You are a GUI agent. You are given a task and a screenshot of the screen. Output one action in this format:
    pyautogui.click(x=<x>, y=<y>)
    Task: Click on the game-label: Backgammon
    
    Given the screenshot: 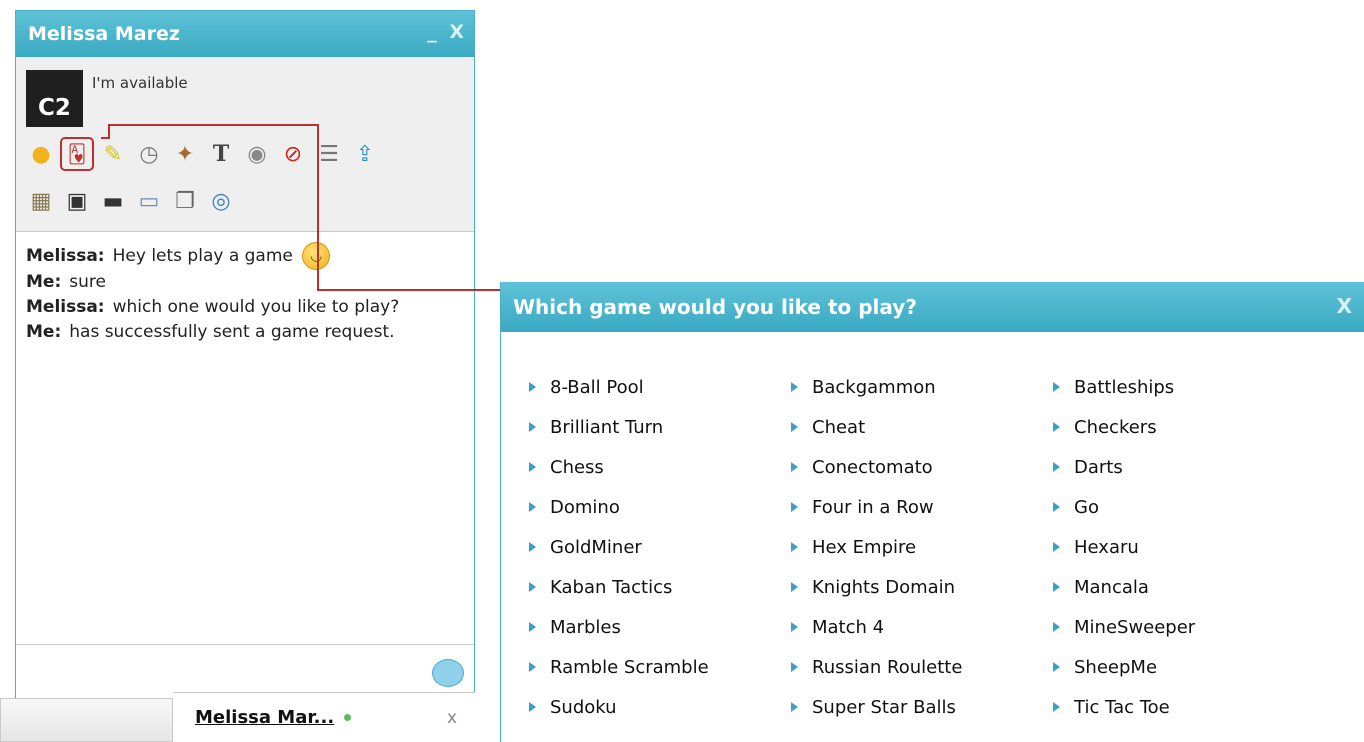 What is the action you would take?
    pyautogui.click(x=874, y=387)
    